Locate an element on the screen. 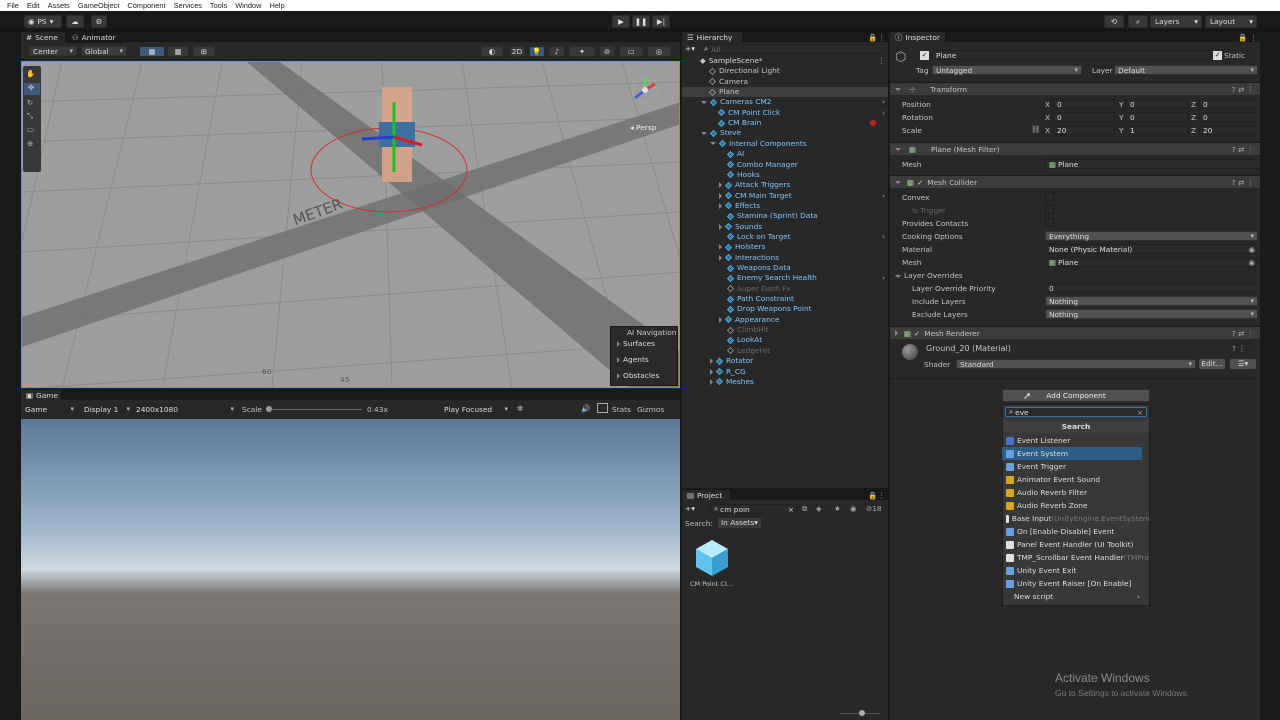  scale-slider is located at coordinates (314, 409).